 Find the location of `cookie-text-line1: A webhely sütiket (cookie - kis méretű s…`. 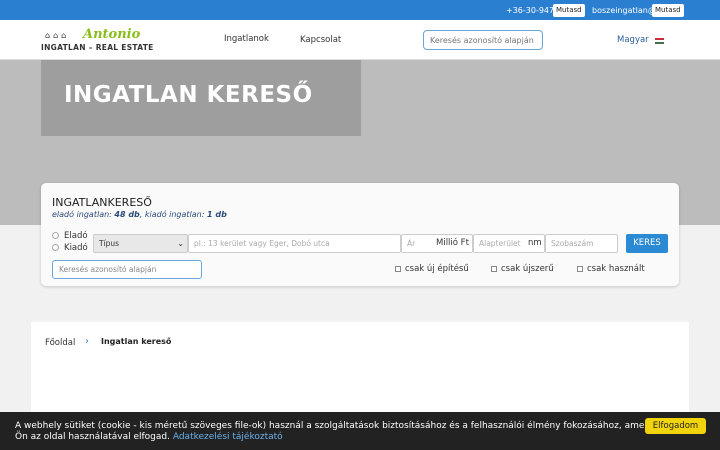

cookie-text-line1: A webhely sütiket (cookie - kis méretű s… is located at coordinates (338, 426).